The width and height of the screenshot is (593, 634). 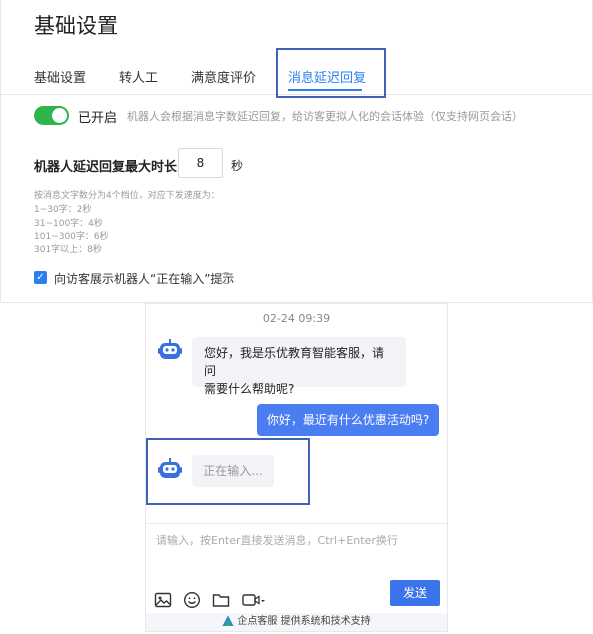 What do you see at coordinates (221, 600) in the screenshot?
I see `folder-icon` at bounding box center [221, 600].